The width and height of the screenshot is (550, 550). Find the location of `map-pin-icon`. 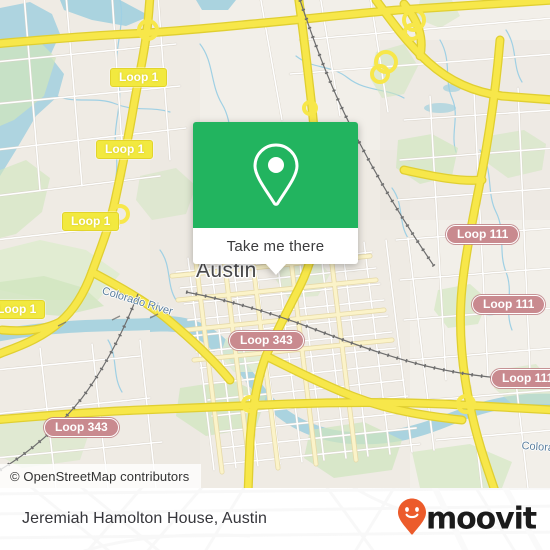

map-pin-icon is located at coordinates (276, 175).